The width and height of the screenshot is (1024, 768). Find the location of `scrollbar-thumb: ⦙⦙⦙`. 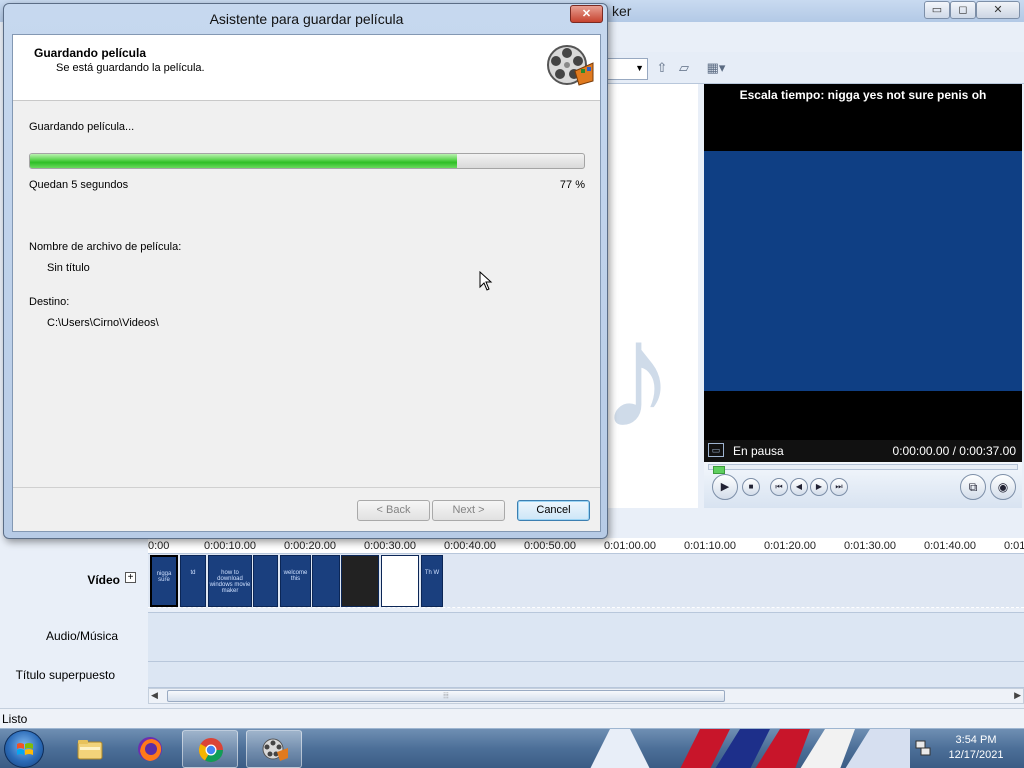

scrollbar-thumb: ⦙⦙⦙ is located at coordinates (446, 696).